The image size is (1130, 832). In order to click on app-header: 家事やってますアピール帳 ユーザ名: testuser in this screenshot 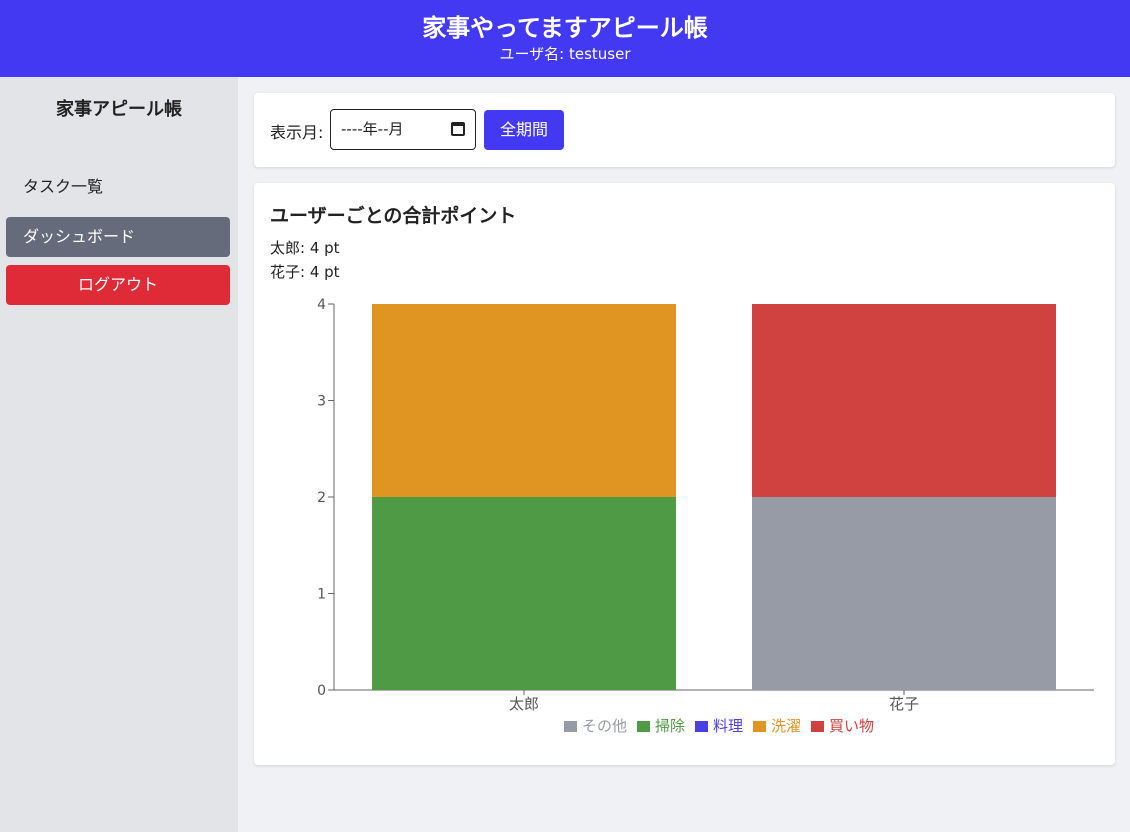, I will do `click(565, 38)`.